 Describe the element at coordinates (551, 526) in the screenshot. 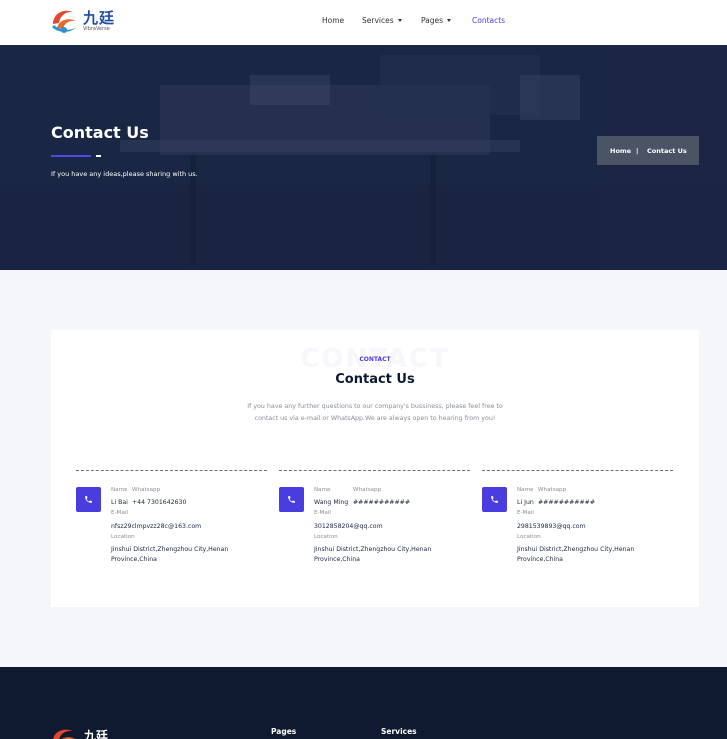

I see `contact-email: 2981539893@qq.com` at that location.